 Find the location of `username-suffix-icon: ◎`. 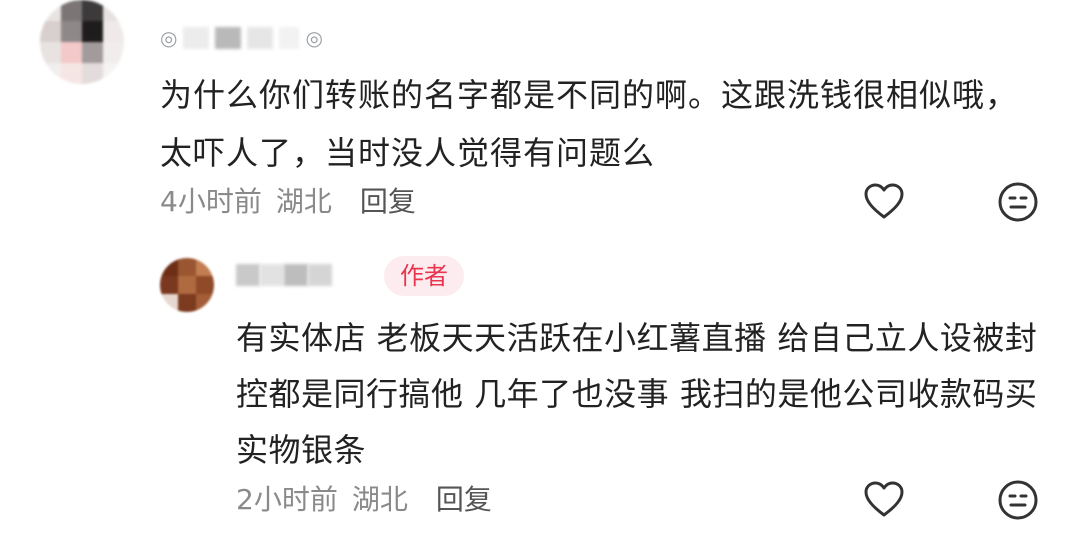

username-suffix-icon: ◎ is located at coordinates (314, 38).